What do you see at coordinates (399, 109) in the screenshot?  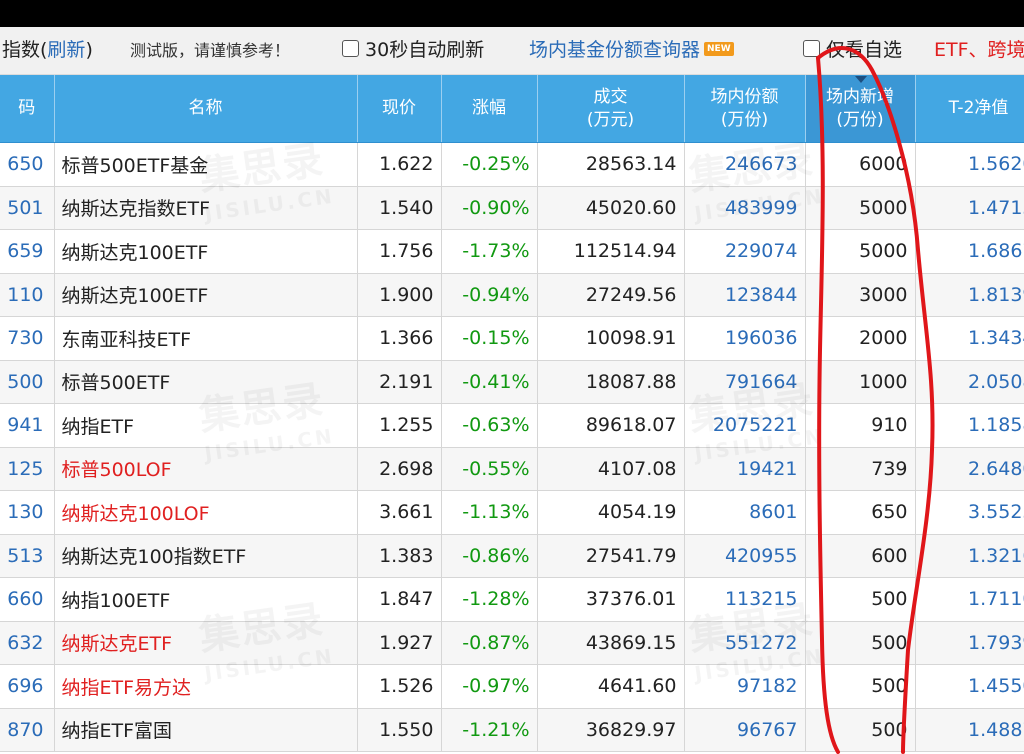 I see `header-price: 现价` at bounding box center [399, 109].